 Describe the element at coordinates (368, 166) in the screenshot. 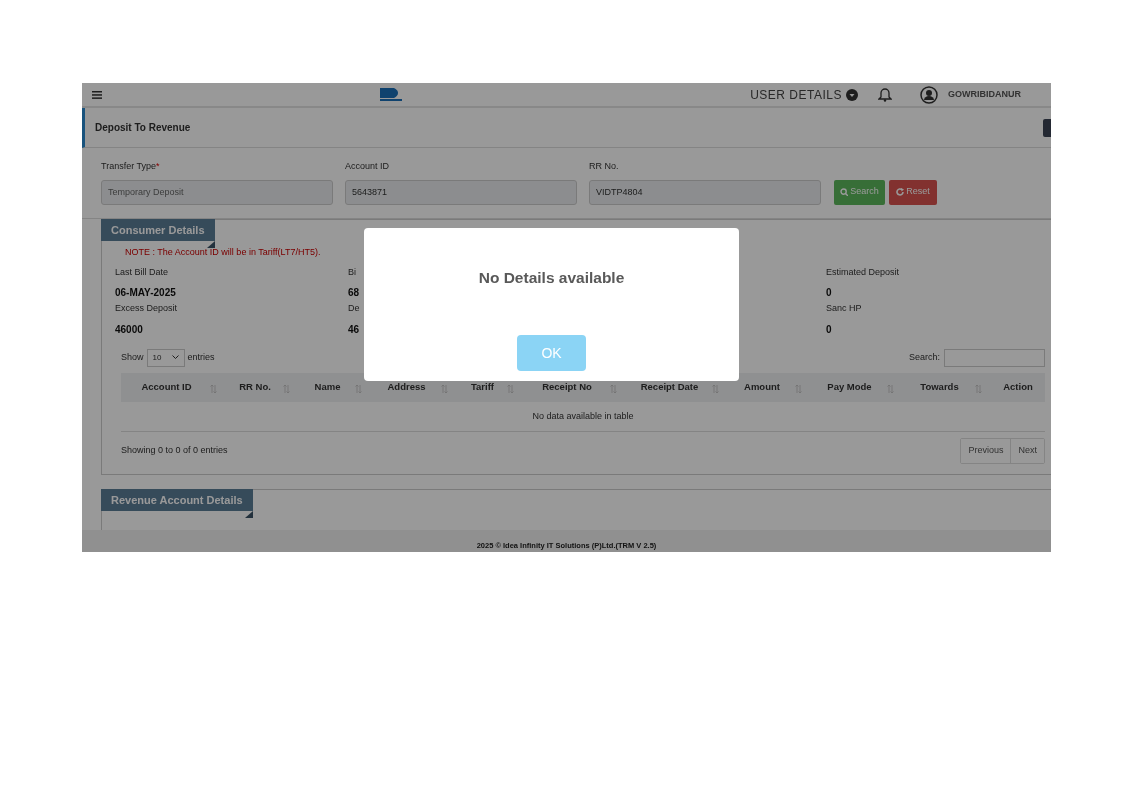

I see `field-label: Account ID` at that location.